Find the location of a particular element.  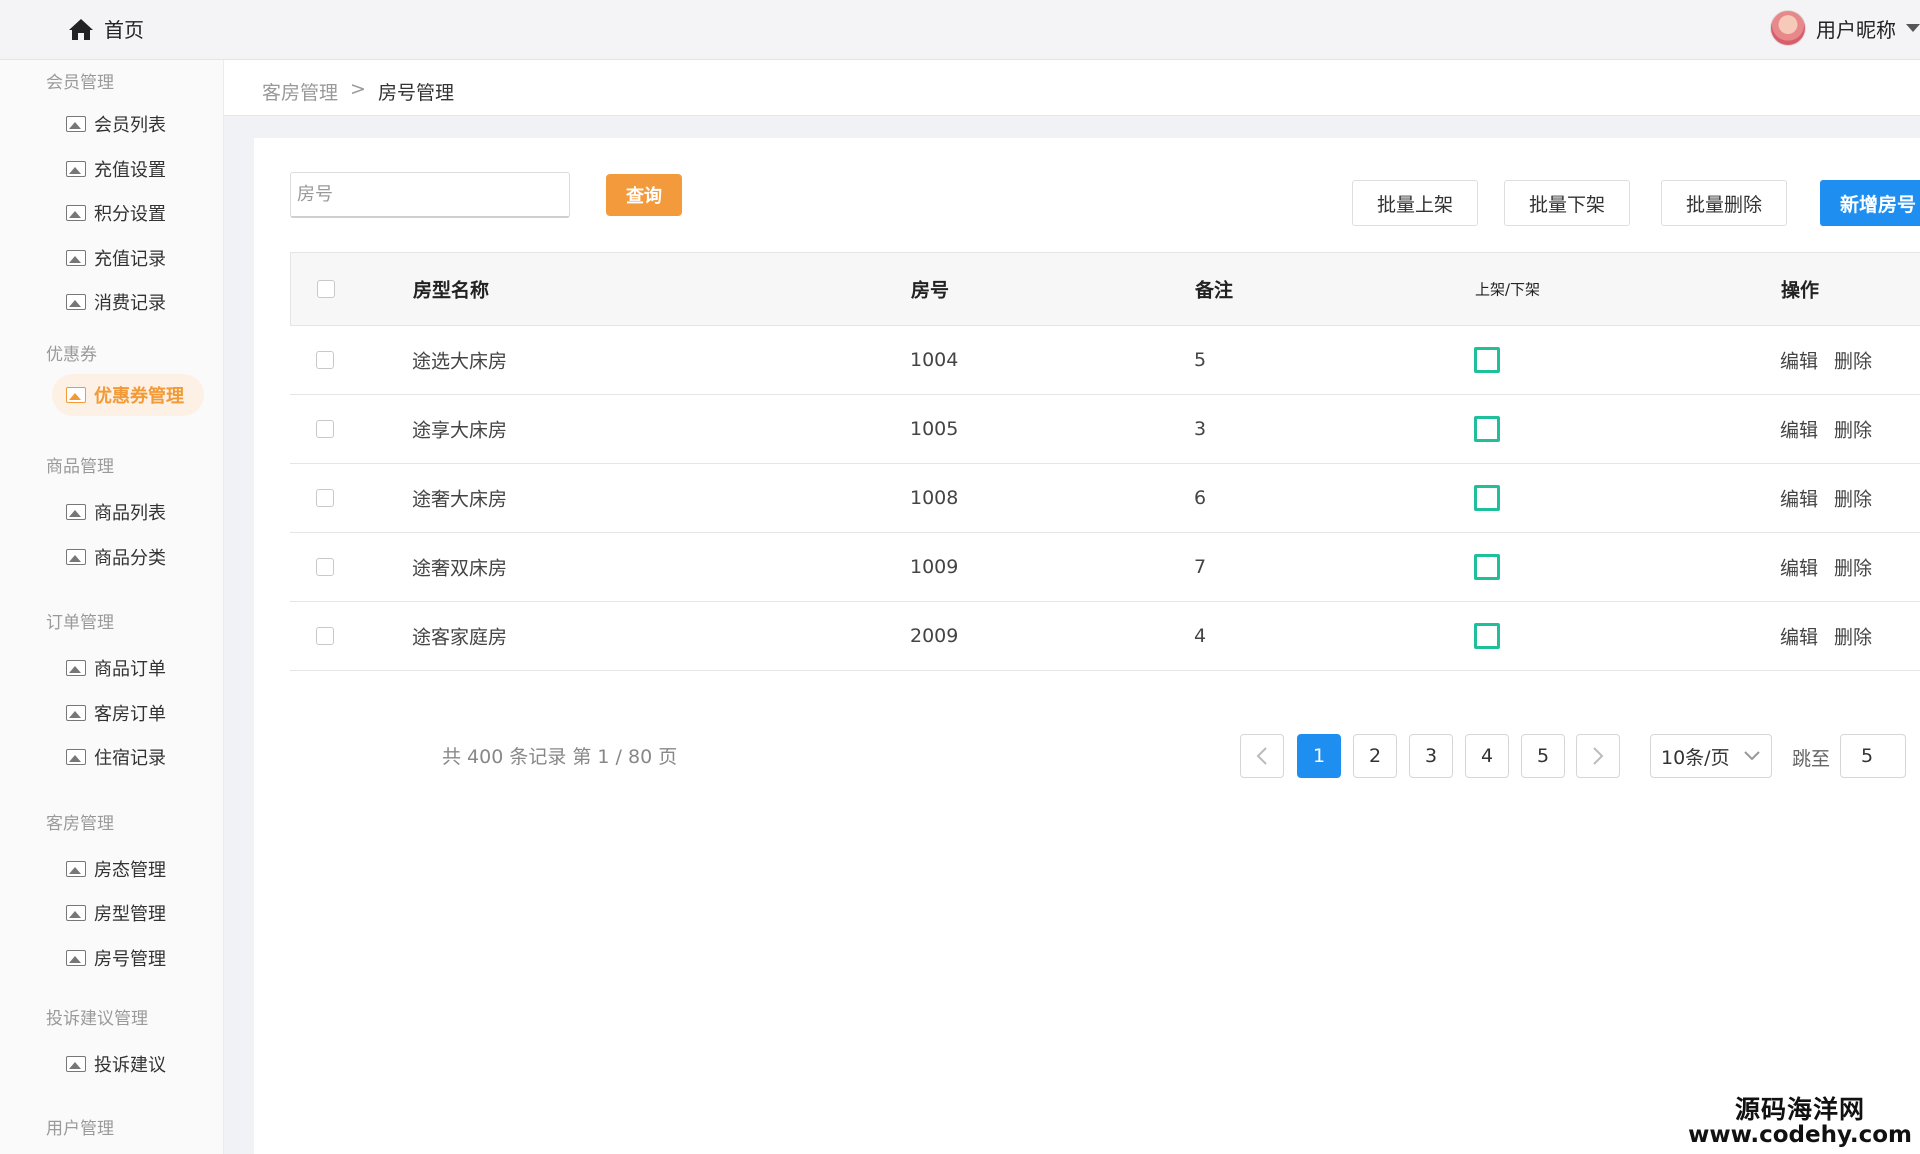

room-number-cell: 1004 is located at coordinates (934, 360).